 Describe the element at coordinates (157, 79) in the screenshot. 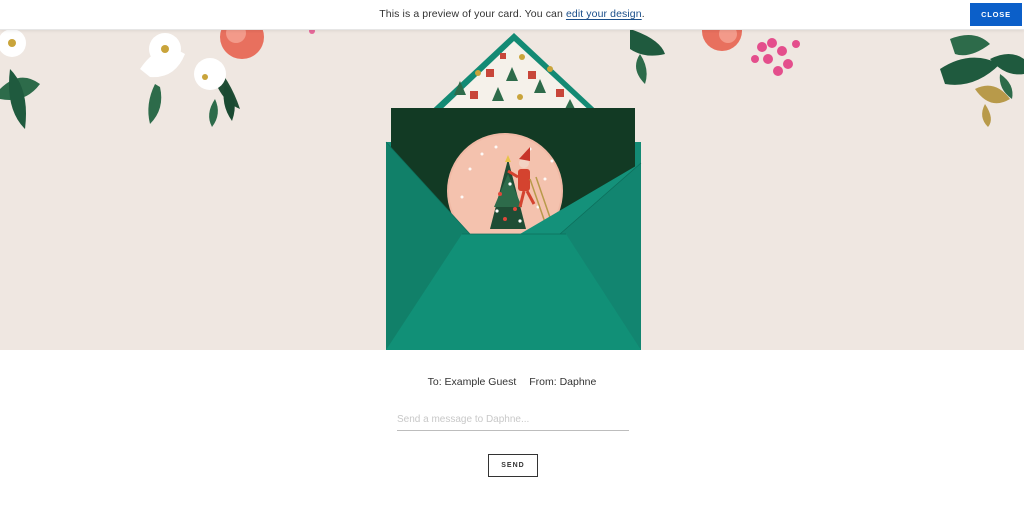

I see `floral-decoration-left` at that location.